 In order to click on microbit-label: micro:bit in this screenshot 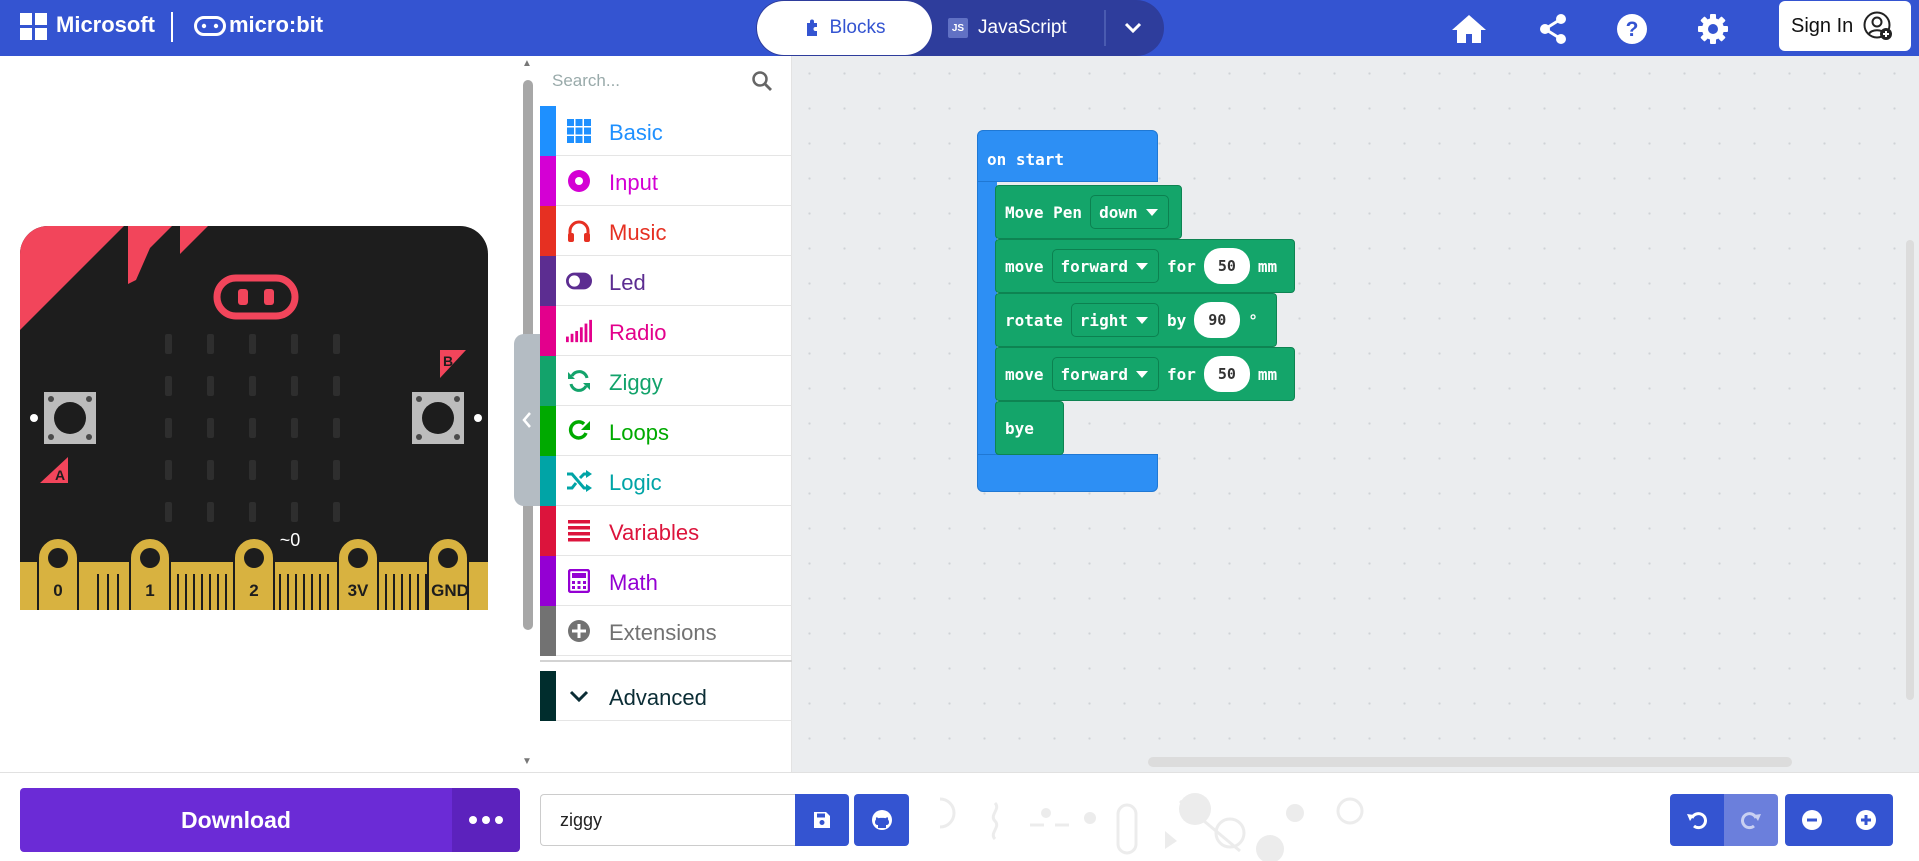, I will do `click(276, 25)`.